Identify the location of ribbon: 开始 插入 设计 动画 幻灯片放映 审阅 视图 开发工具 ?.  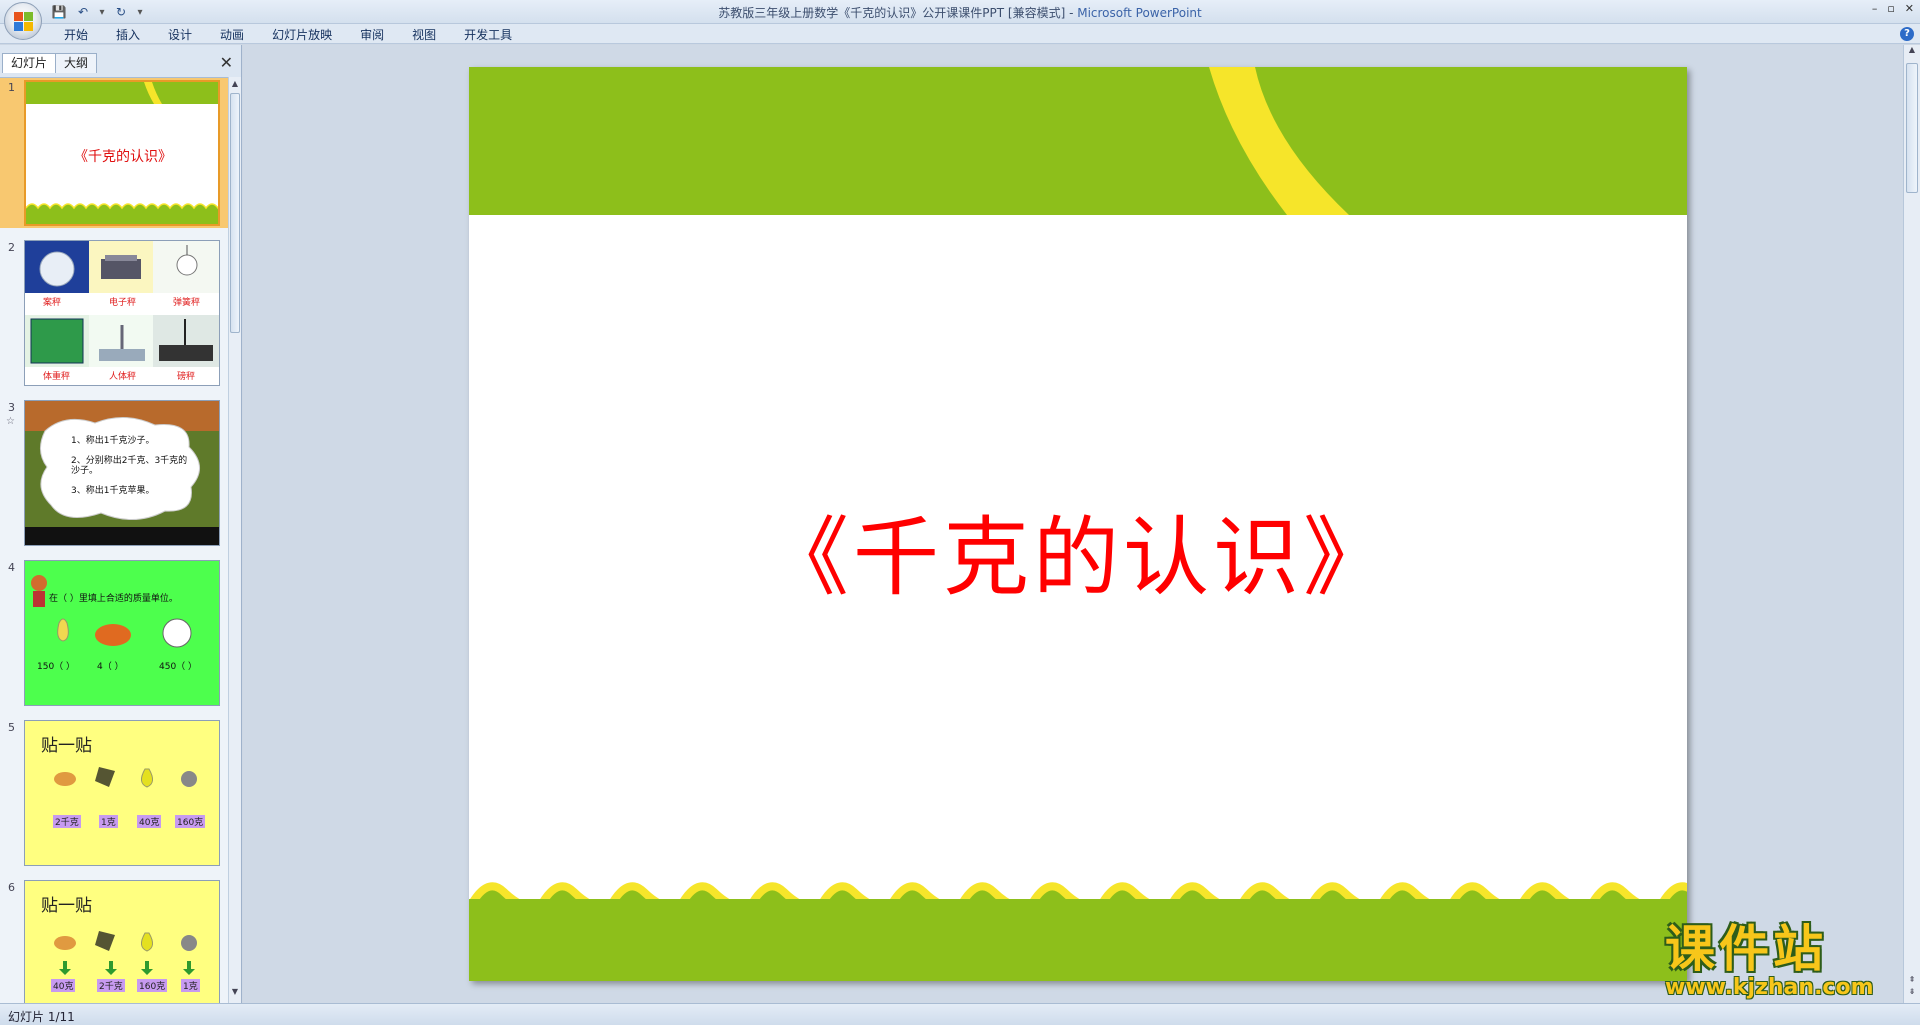
(960, 34).